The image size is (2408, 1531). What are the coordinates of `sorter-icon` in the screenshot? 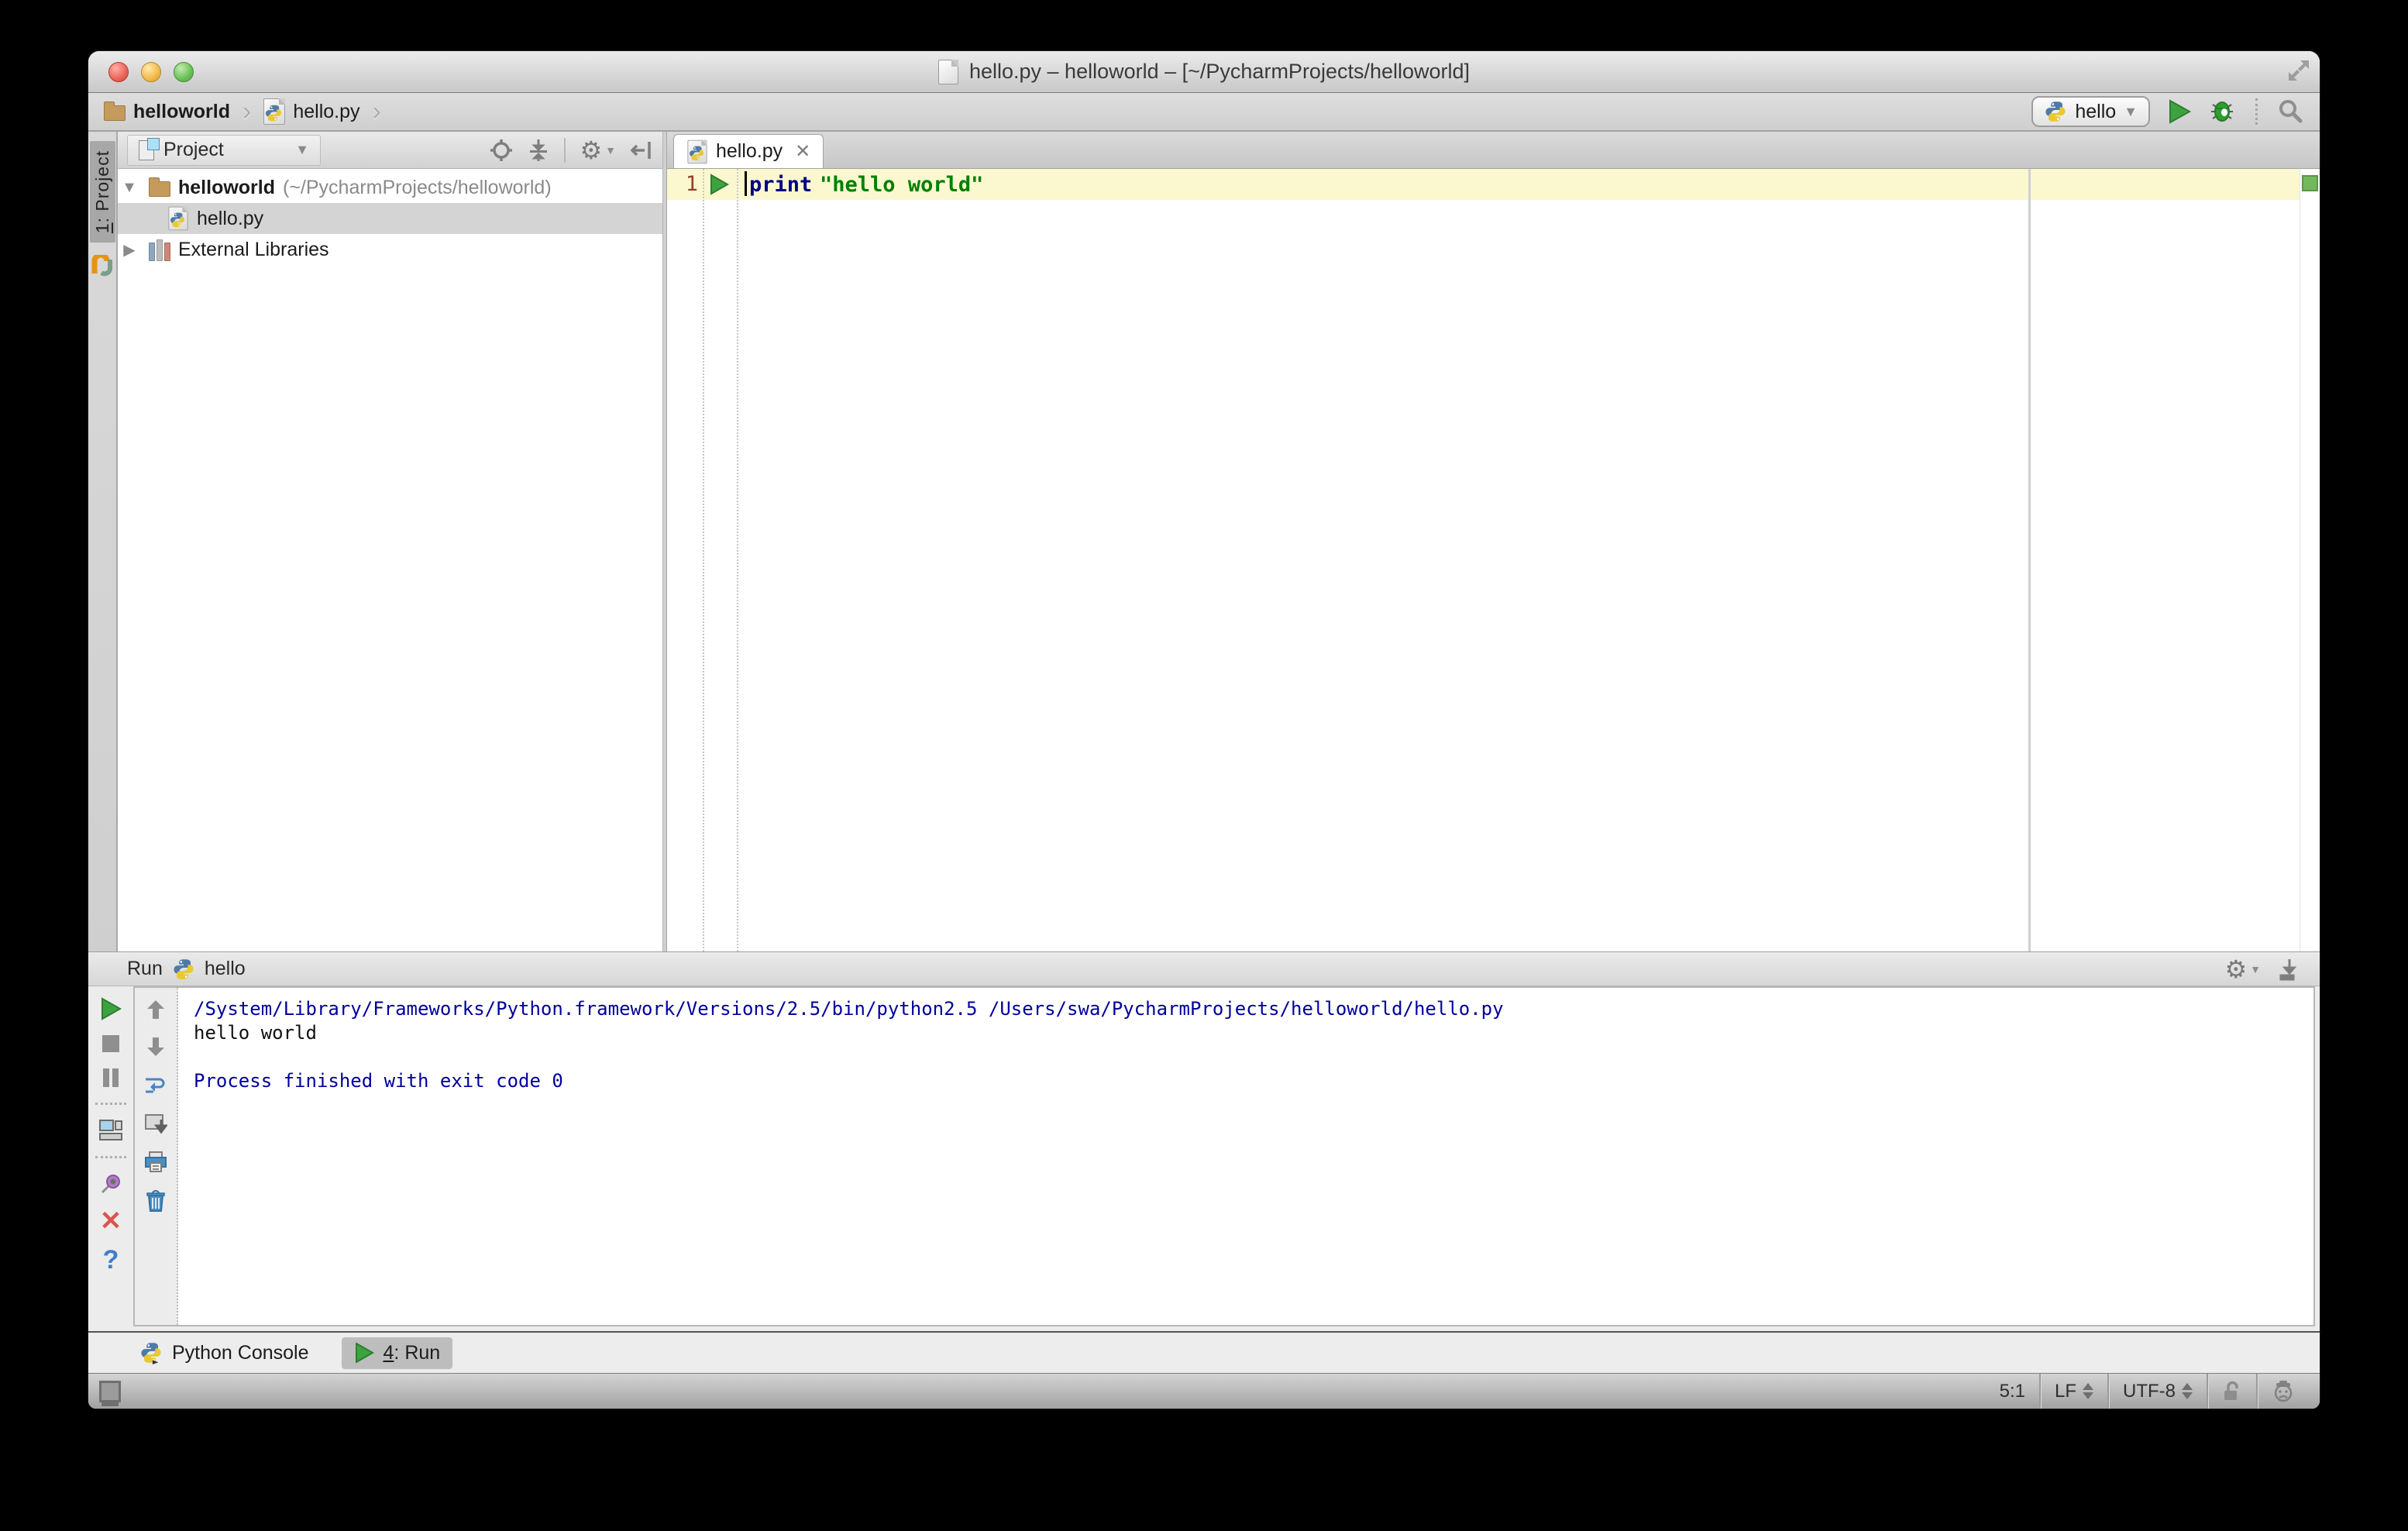 It's located at (2187, 1391).